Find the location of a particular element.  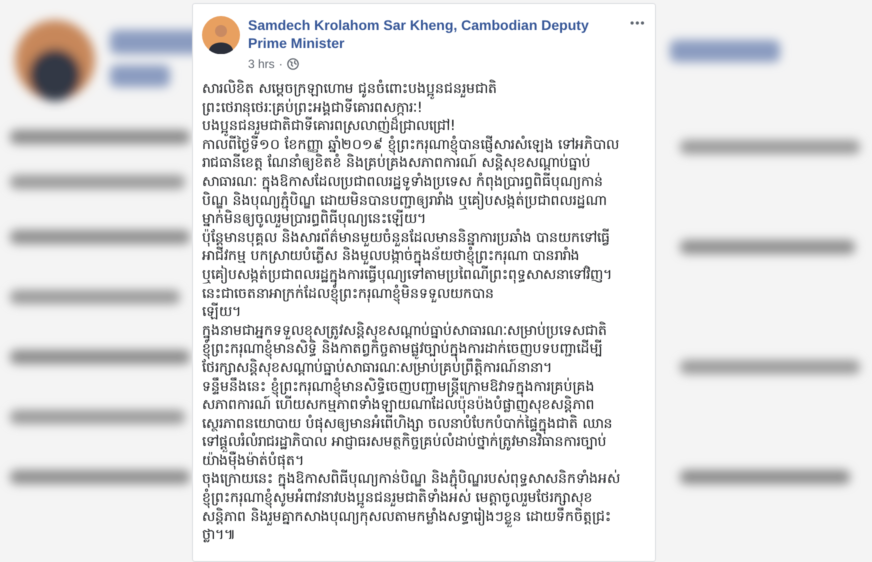

post-text-line: ប៉ុន្តែមានបុគ្គល និងសារព័ត៌មានមួយចំនួនដែលមាននិន្នាការប្រឆាំង បានយកទៅធ្វើ is located at coordinates (406, 237).